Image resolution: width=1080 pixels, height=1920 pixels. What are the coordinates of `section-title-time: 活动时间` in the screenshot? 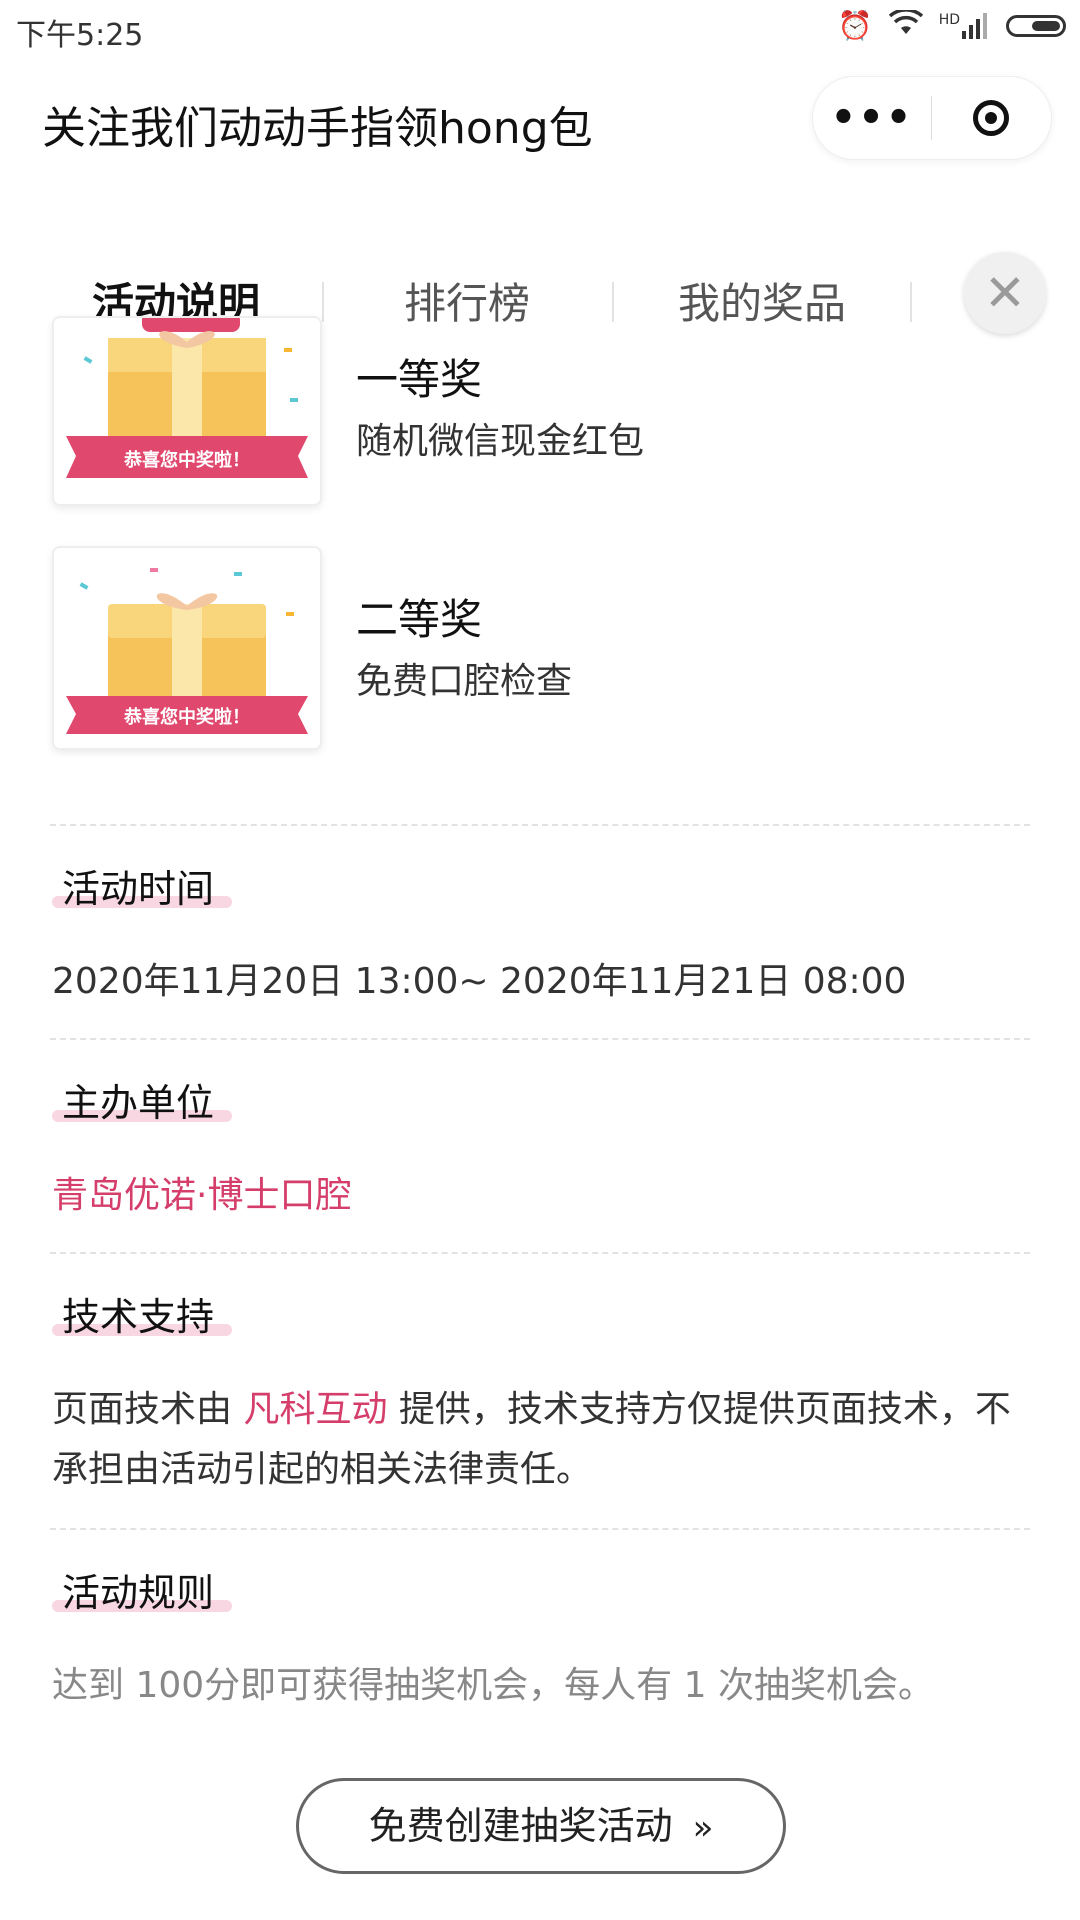 It's located at (138, 889).